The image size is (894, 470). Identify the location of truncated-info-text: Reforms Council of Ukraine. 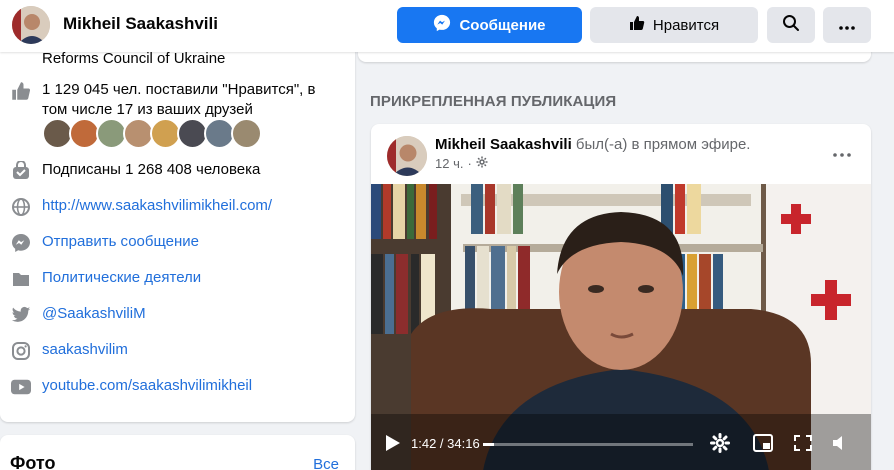
(134, 58).